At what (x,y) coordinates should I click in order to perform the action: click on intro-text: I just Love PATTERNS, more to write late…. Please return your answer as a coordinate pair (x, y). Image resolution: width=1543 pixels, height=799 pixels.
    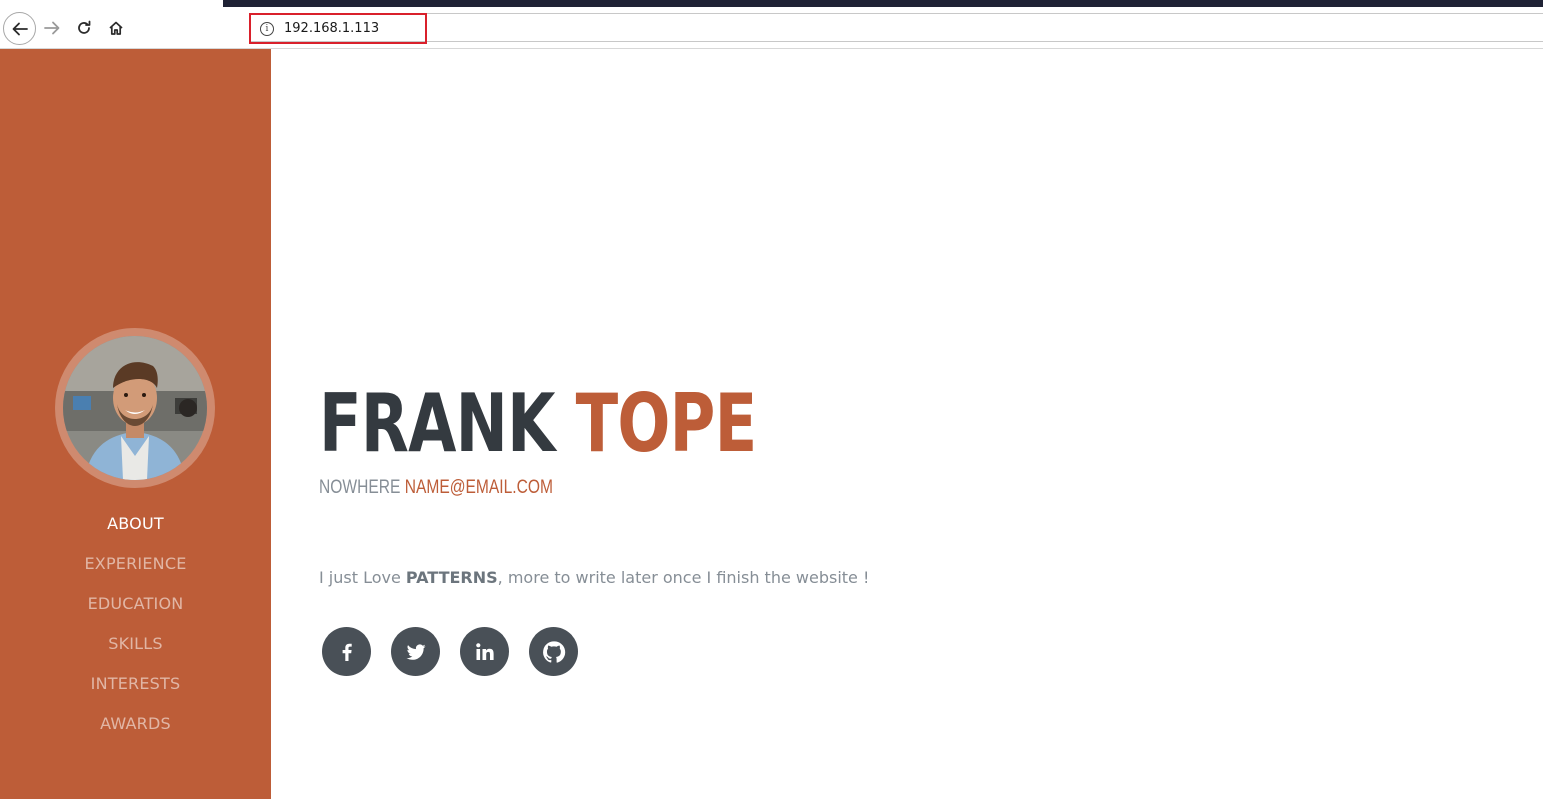
    Looking at the image, I should click on (594, 577).